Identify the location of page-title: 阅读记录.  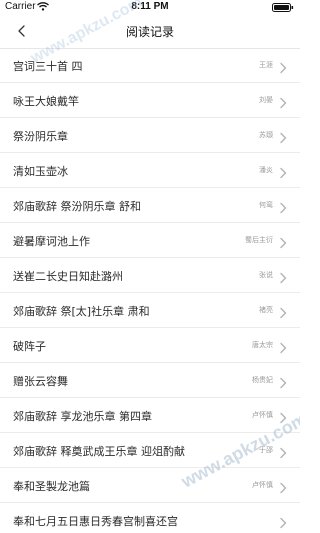
(149, 32).